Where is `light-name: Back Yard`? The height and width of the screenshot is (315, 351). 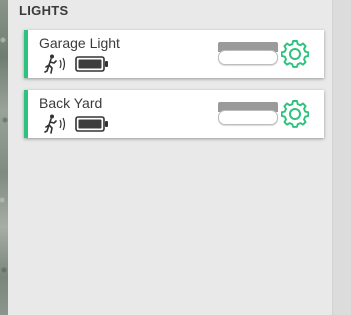 light-name: Back Yard is located at coordinates (71, 103).